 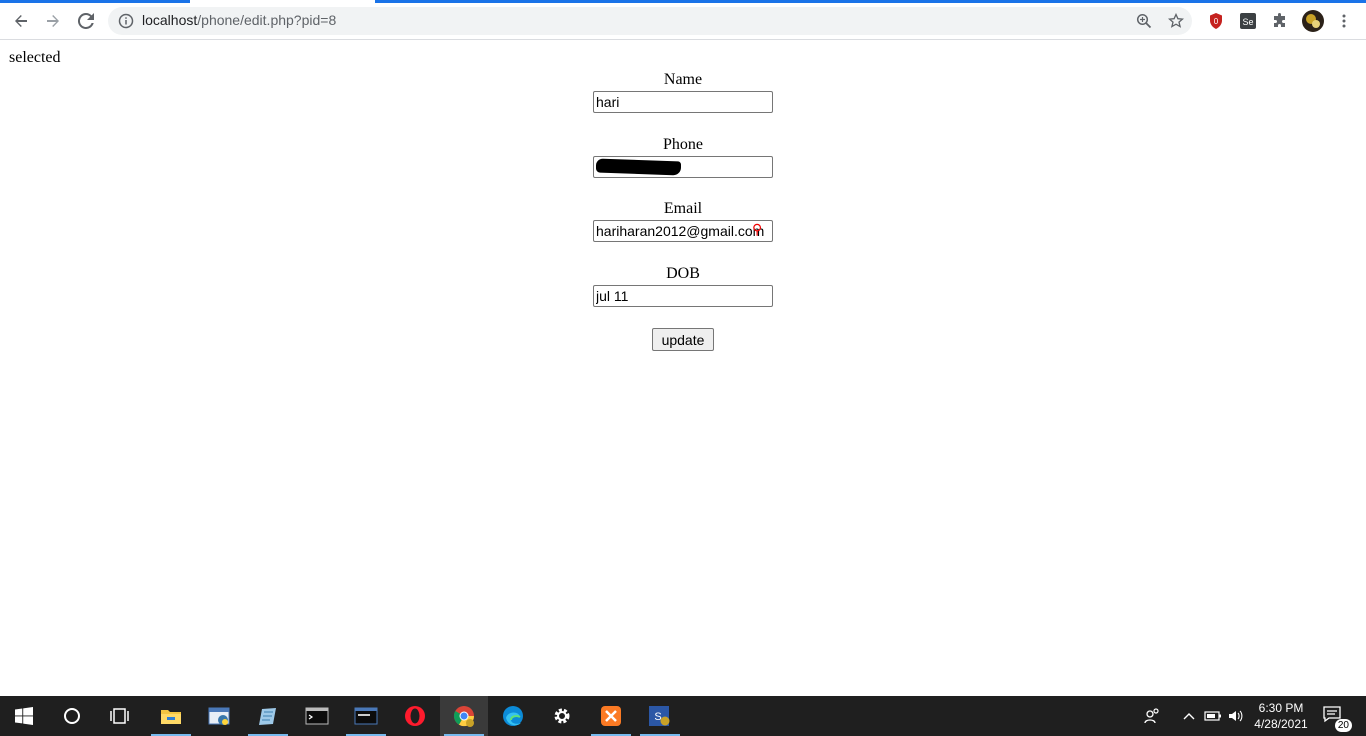 What do you see at coordinates (1144, 21) in the screenshot?
I see `zoom-icon` at bounding box center [1144, 21].